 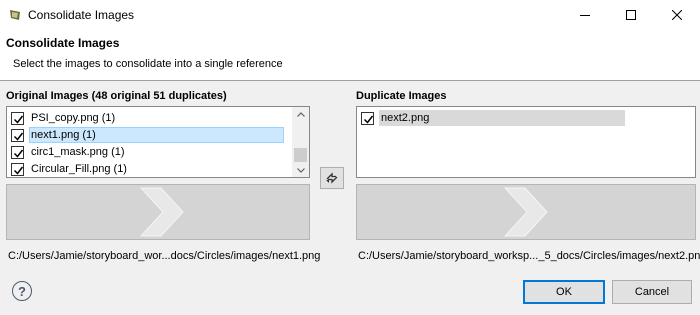 I want to click on help-button: ?, so click(x=22, y=291).